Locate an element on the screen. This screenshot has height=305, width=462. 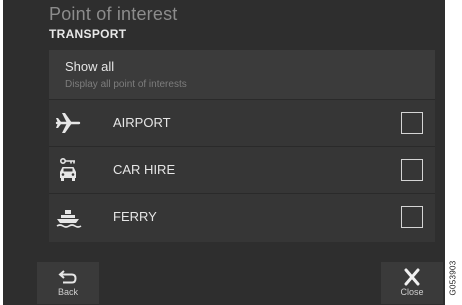
list-item-car-hire: CAR HIRE is located at coordinates (242, 170).